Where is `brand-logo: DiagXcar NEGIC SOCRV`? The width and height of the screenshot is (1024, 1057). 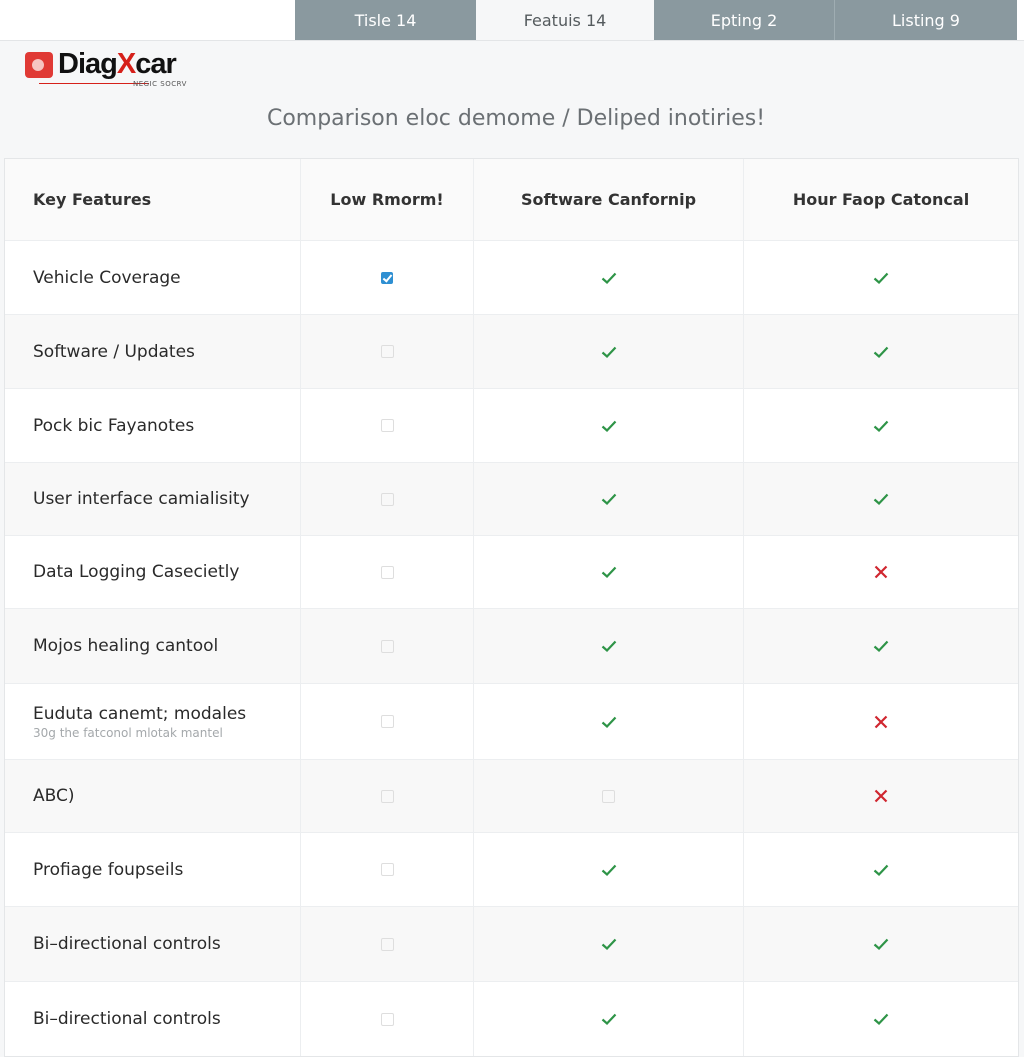 brand-logo: DiagXcar NEGIC SOCRV is located at coordinates (110, 70).